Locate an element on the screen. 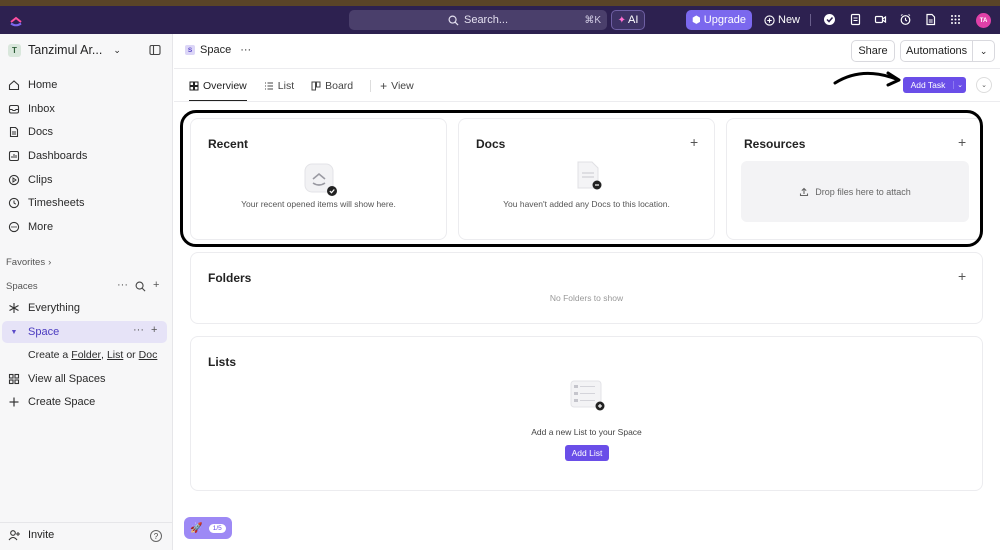 Image resolution: width=1000 pixels, height=550 pixels. create-folder-link: Folder is located at coordinates (86, 355).